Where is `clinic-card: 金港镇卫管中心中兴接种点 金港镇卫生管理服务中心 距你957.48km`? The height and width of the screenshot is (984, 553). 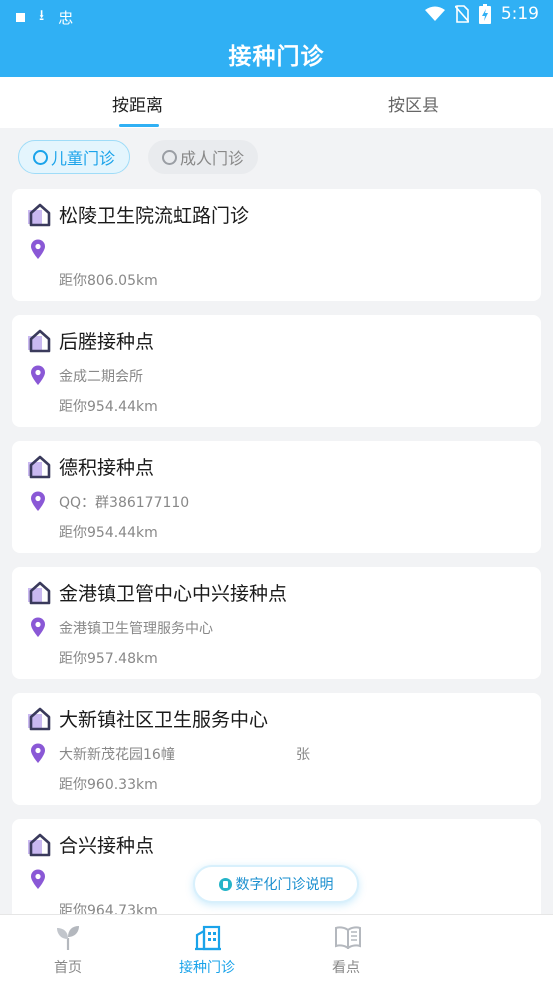
clinic-card: 金港镇卫管中心中兴接种点 金港镇卫生管理服务中心 距你957.48km is located at coordinates (276, 623).